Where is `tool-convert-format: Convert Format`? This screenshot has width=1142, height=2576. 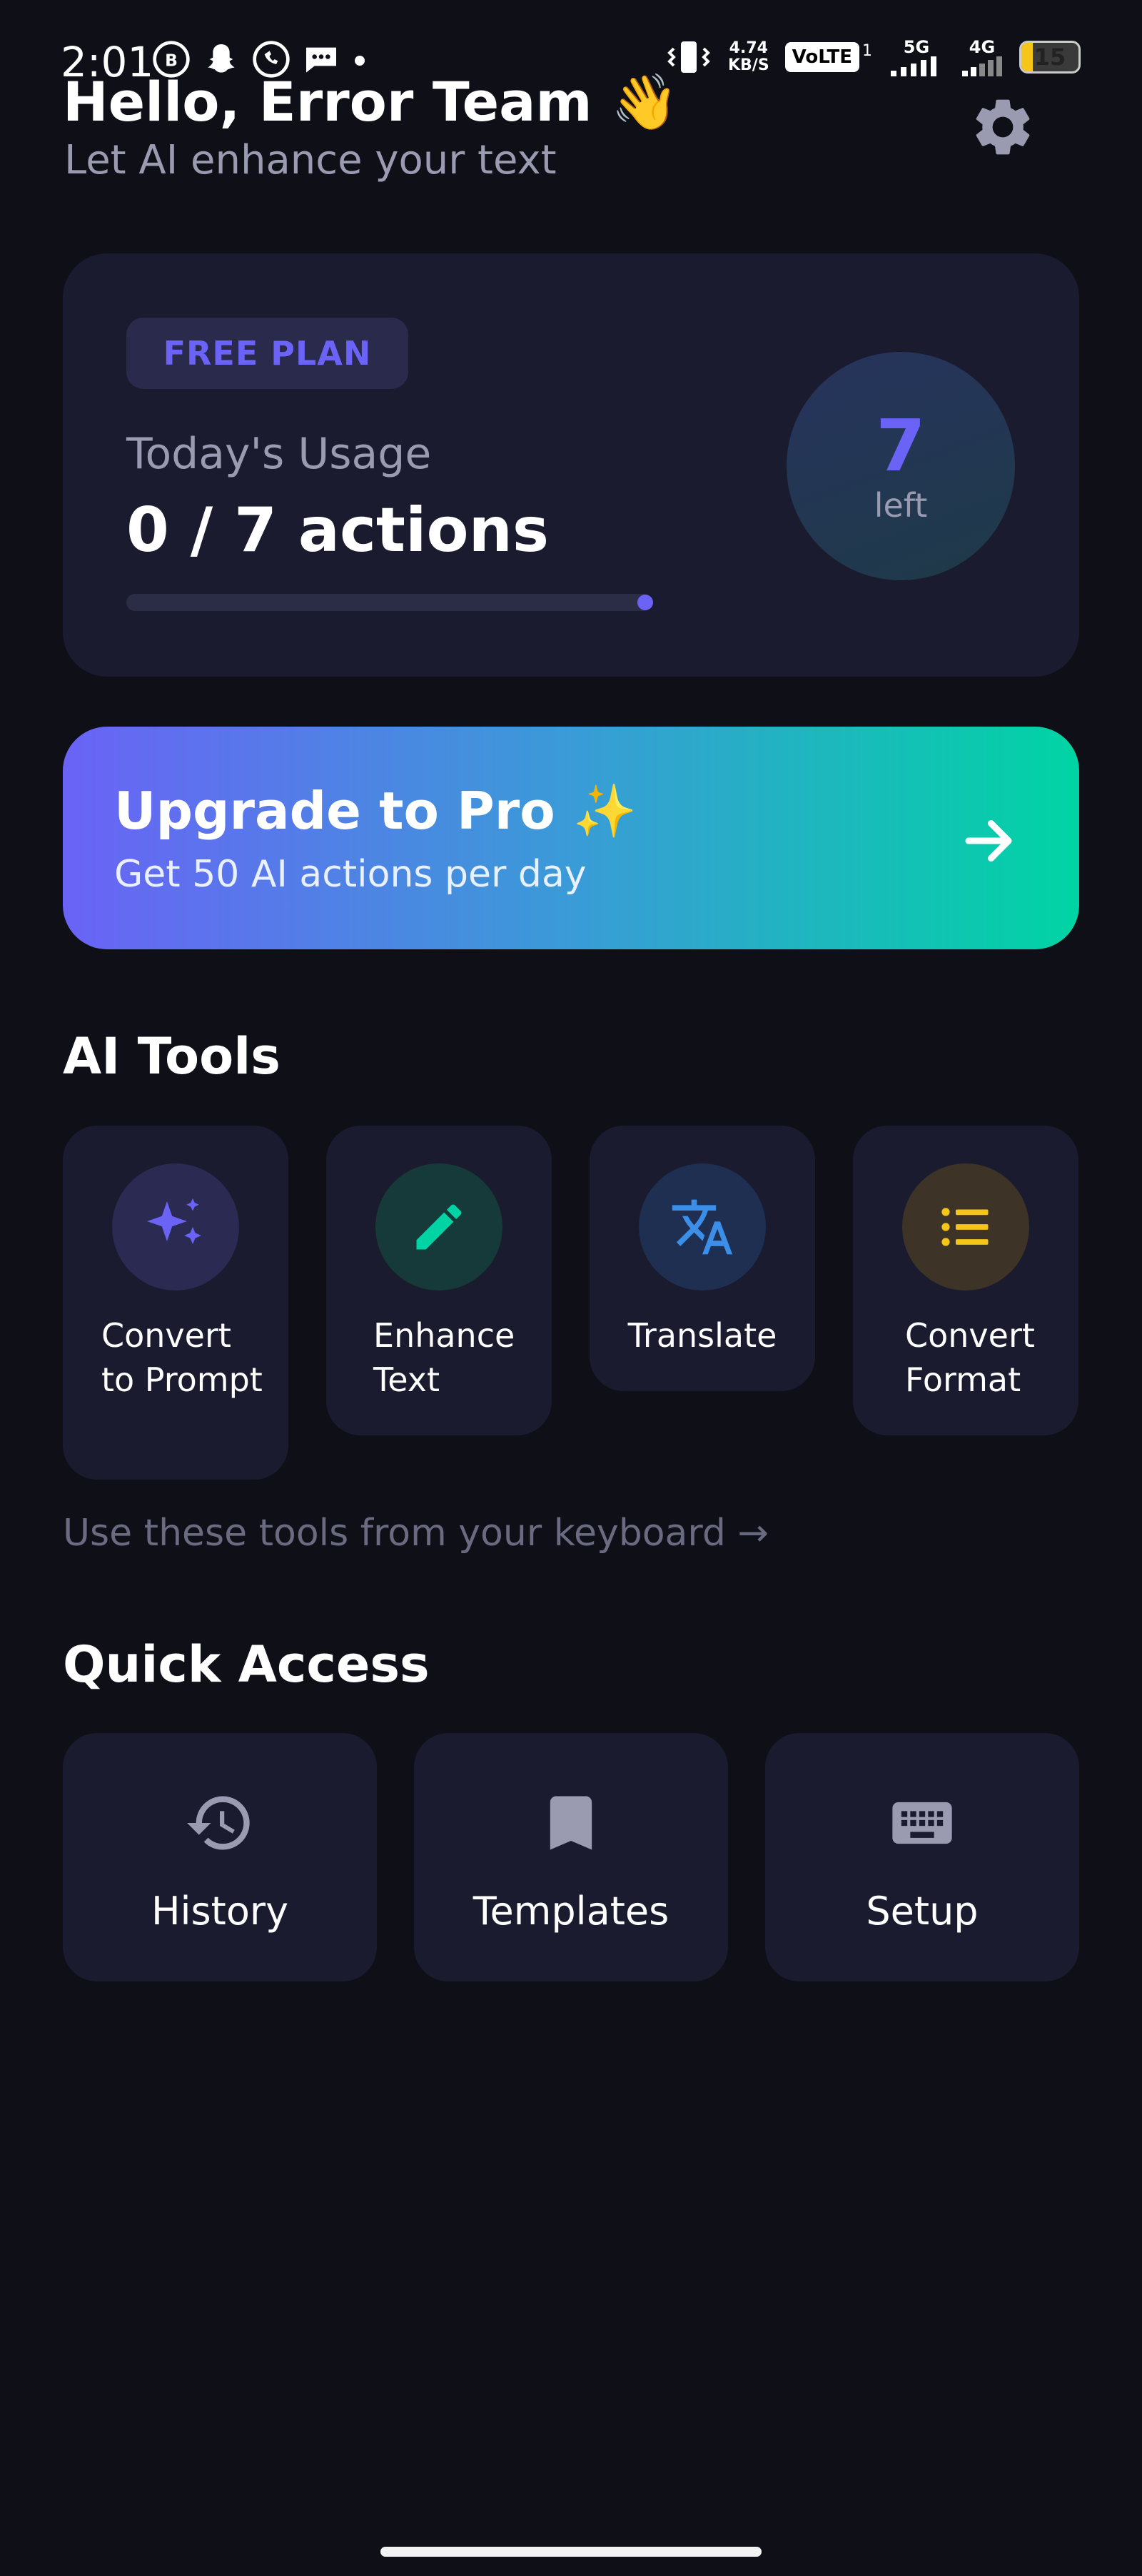
tool-convert-format: Convert Format is located at coordinates (965, 1280).